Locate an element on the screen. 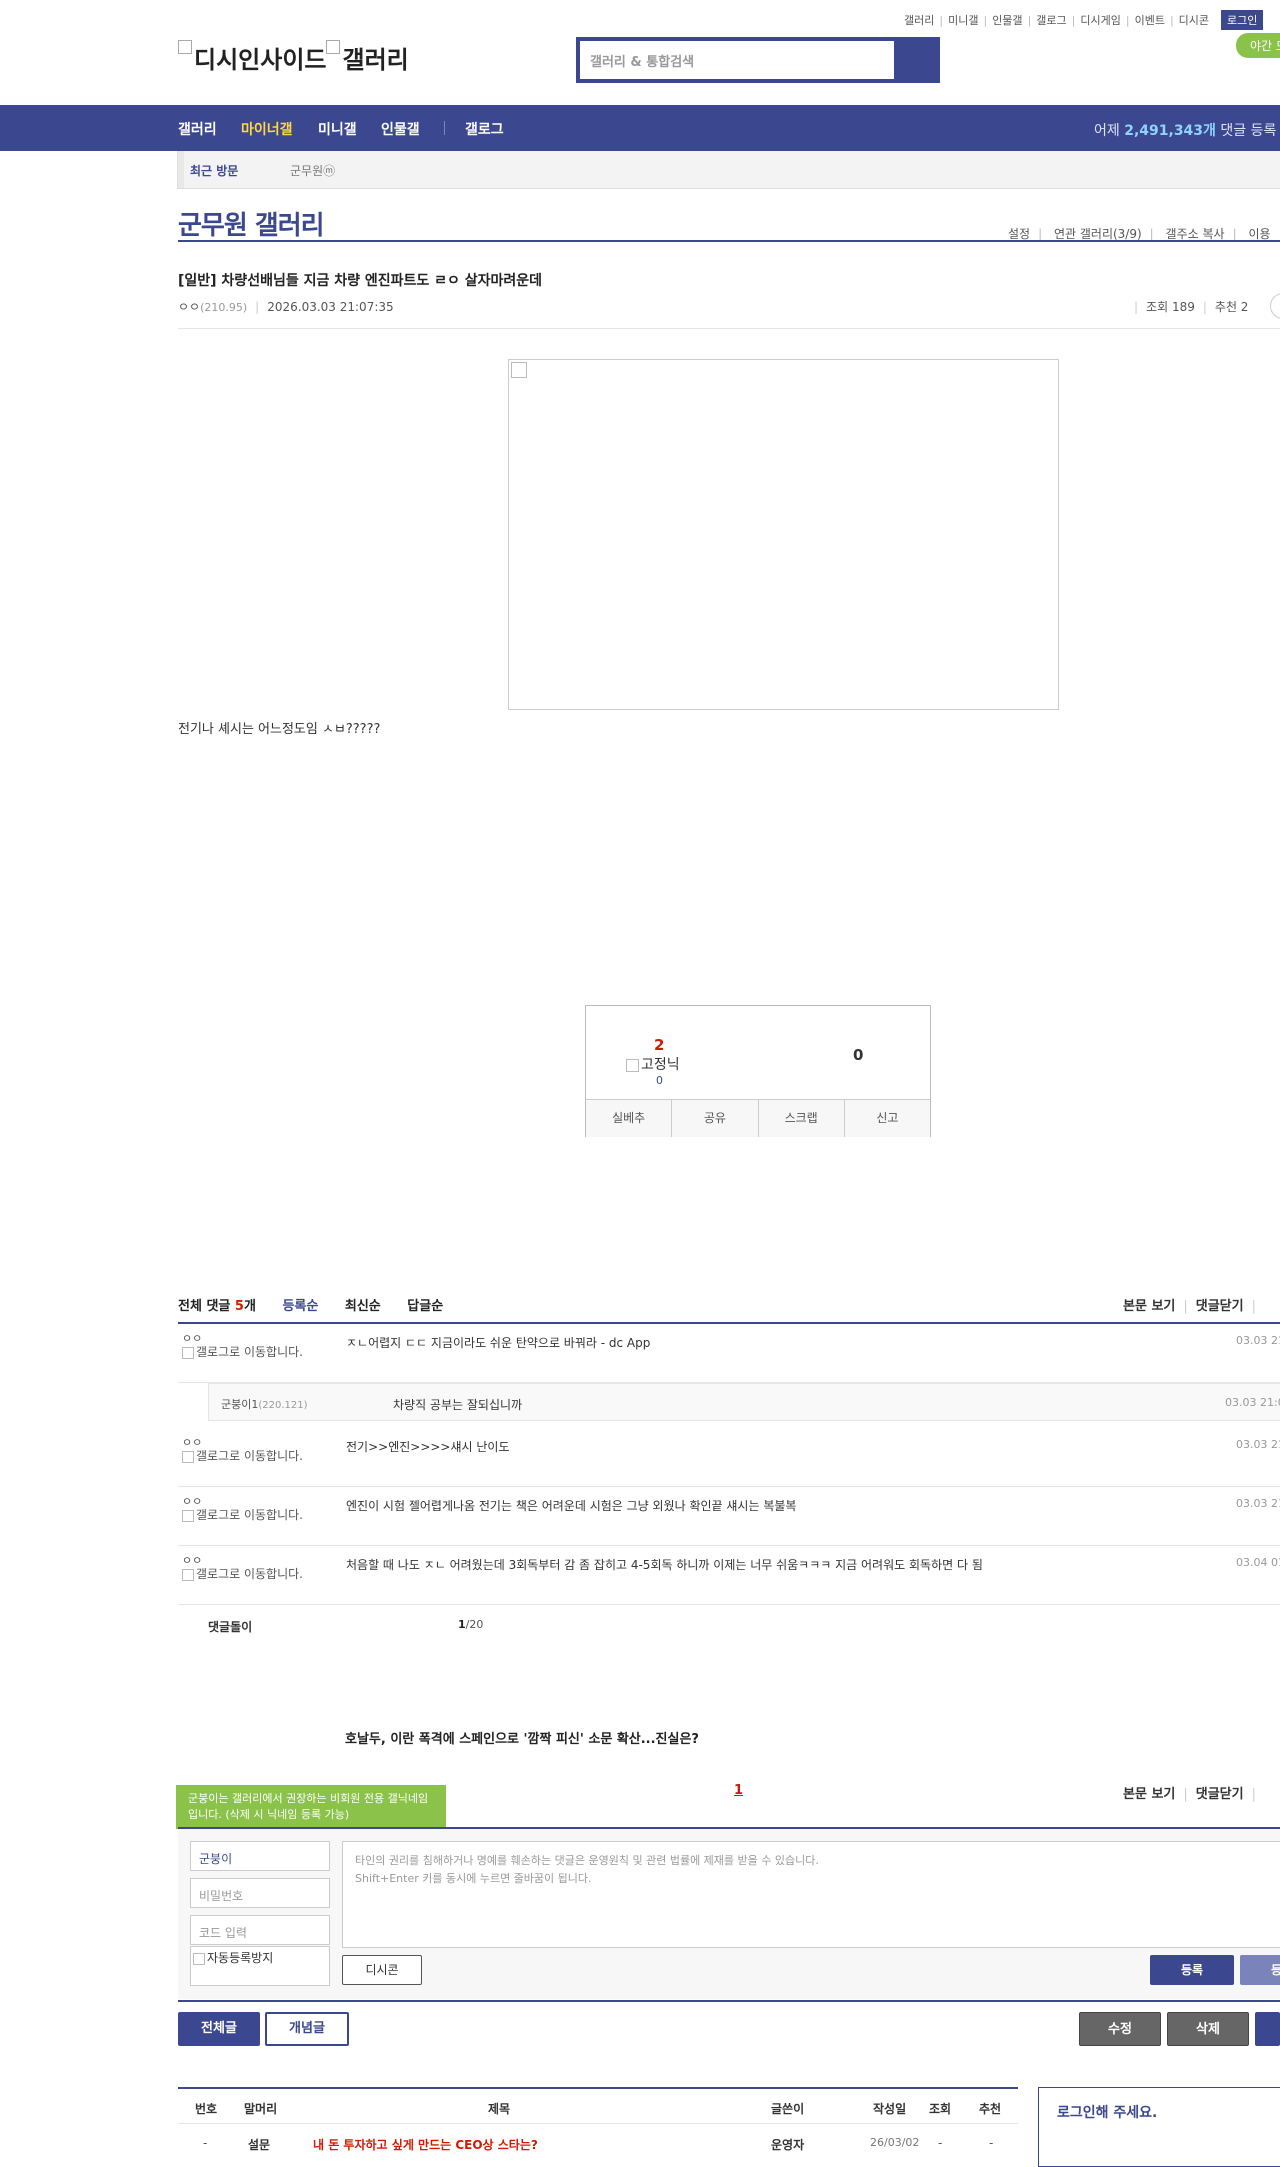 This screenshot has width=1280, height=2167. post-recommend: 추천 2 is located at coordinates (1231, 307).